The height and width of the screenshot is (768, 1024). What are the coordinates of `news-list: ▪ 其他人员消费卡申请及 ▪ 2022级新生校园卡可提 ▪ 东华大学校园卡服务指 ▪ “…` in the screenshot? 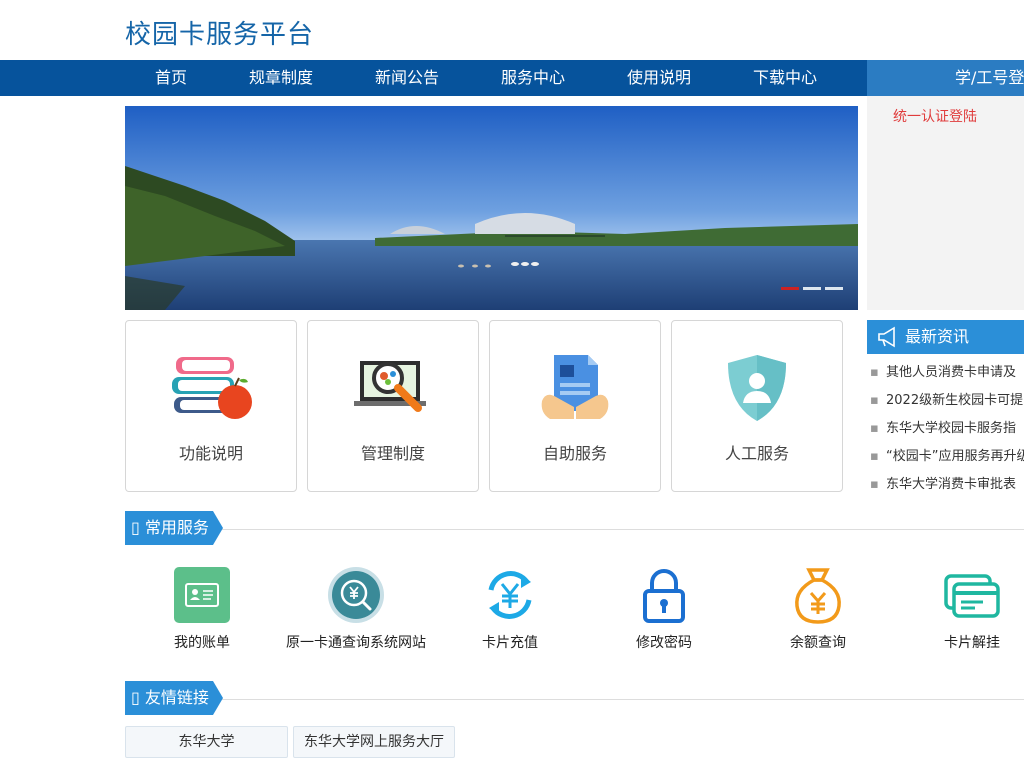 It's located at (947, 432).